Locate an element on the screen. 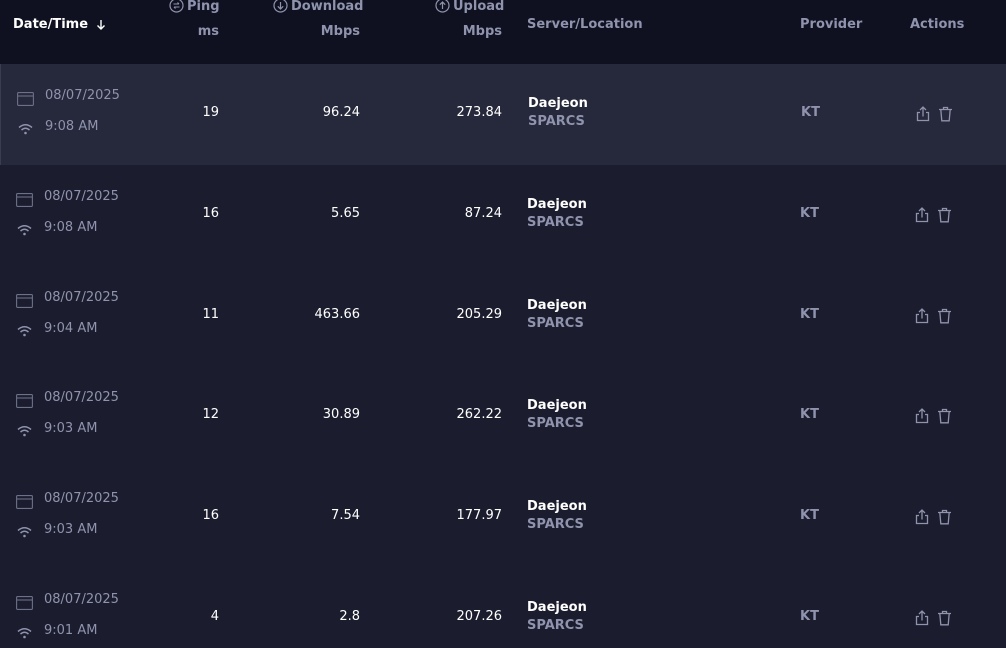 This screenshot has height=648, width=1006. upload-icon is located at coordinates (442, 6).